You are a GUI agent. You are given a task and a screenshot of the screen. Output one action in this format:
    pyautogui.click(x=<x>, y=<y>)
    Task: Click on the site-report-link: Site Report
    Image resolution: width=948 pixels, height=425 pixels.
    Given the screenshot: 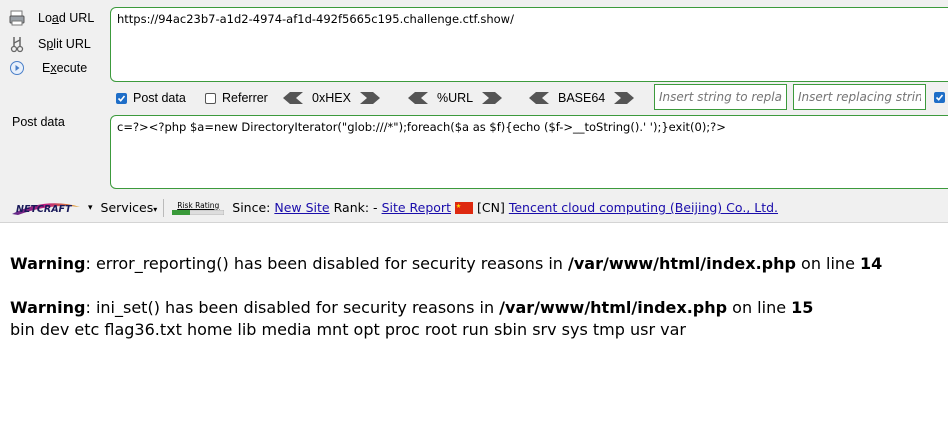 What is the action you would take?
    pyautogui.click(x=416, y=207)
    